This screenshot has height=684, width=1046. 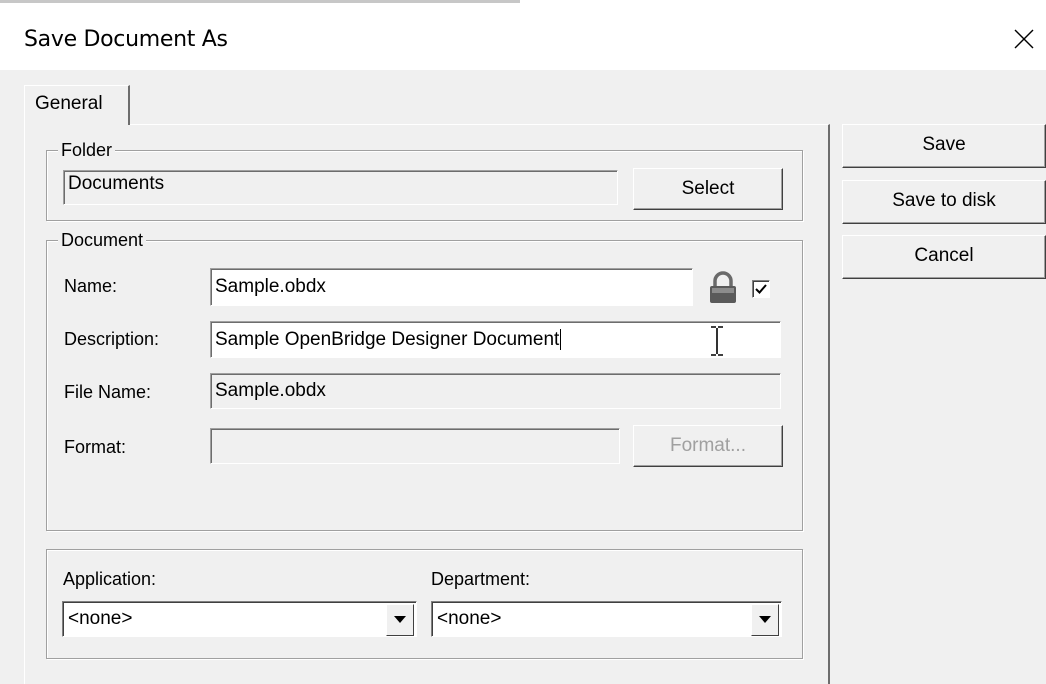 What do you see at coordinates (110, 579) in the screenshot?
I see `application-label: Application:` at bounding box center [110, 579].